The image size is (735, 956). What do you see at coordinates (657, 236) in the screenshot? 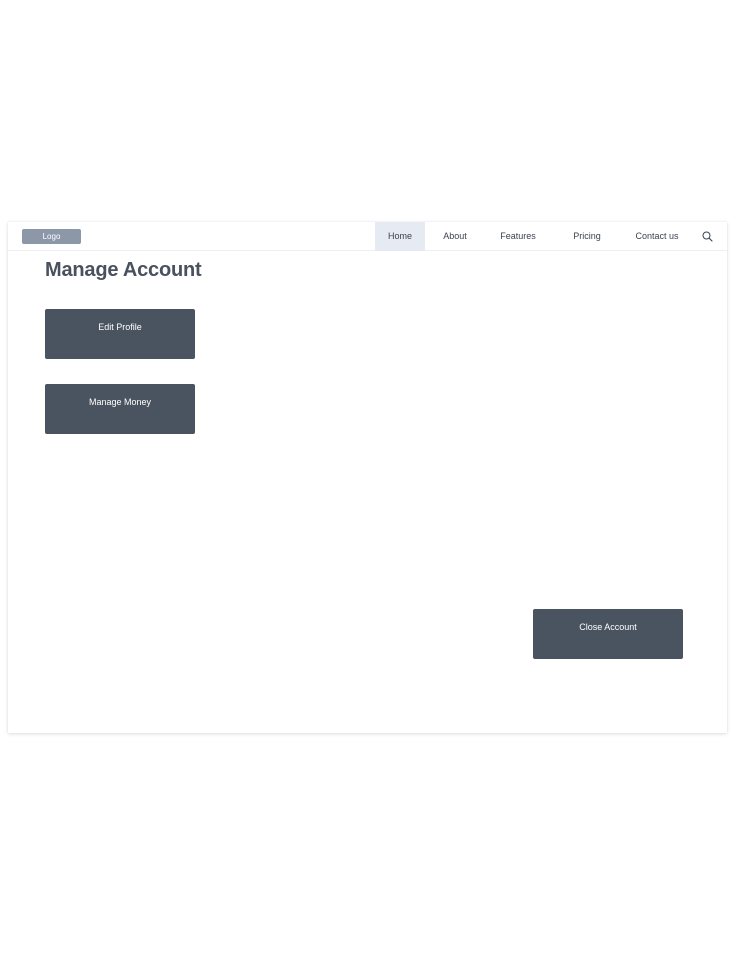
I see `nav-item-contact-us: Contact us` at bounding box center [657, 236].